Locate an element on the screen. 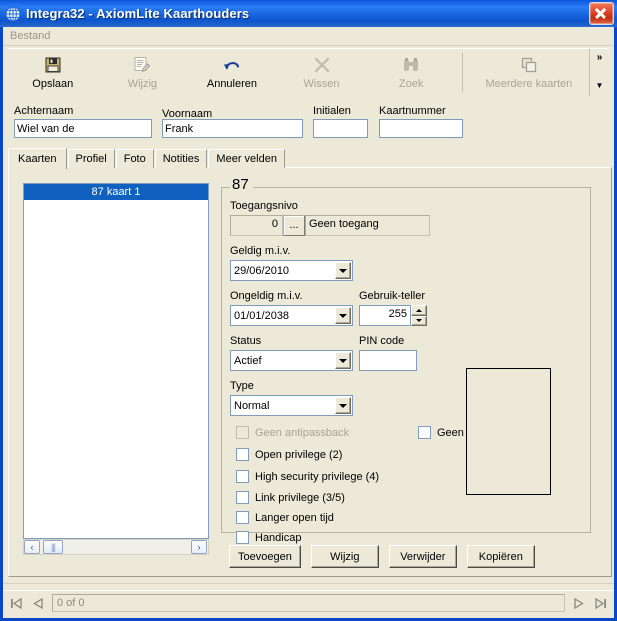  record-status-text: 0 of 0 is located at coordinates (308, 603).